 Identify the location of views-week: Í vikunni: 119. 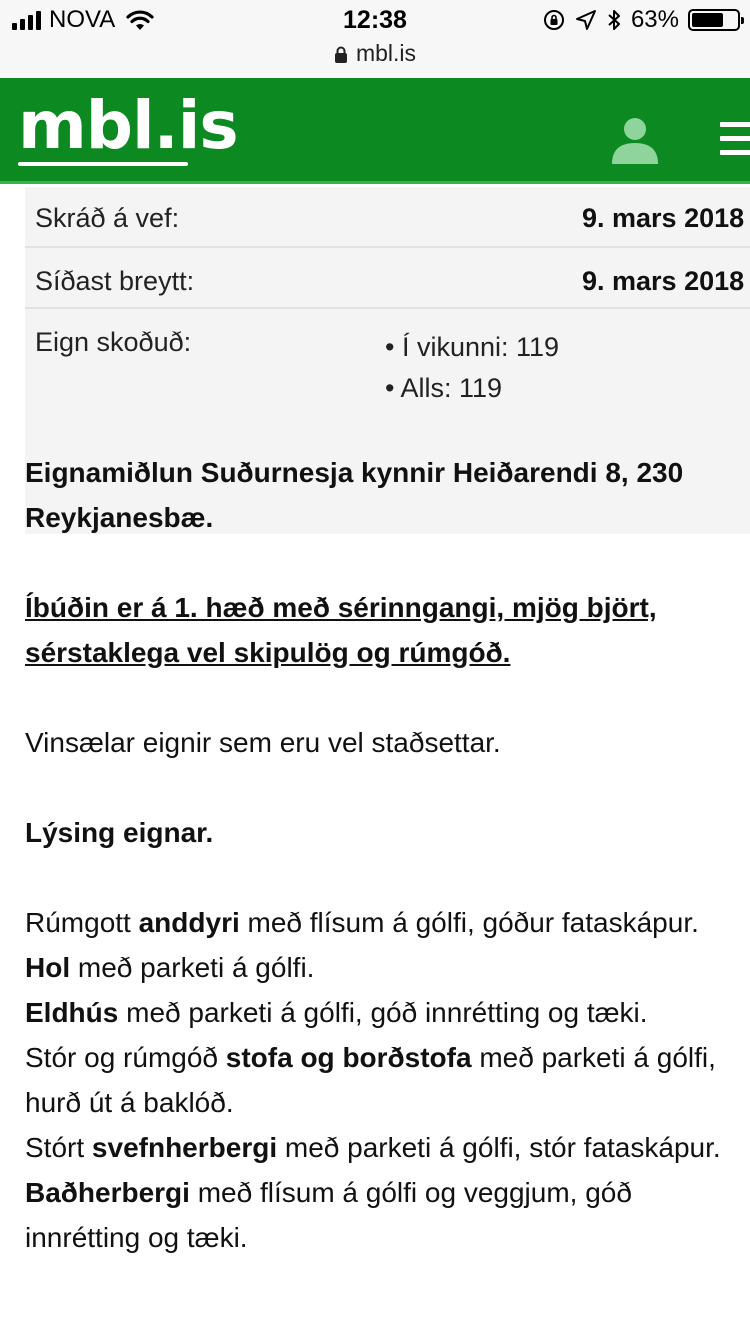
(472, 347).